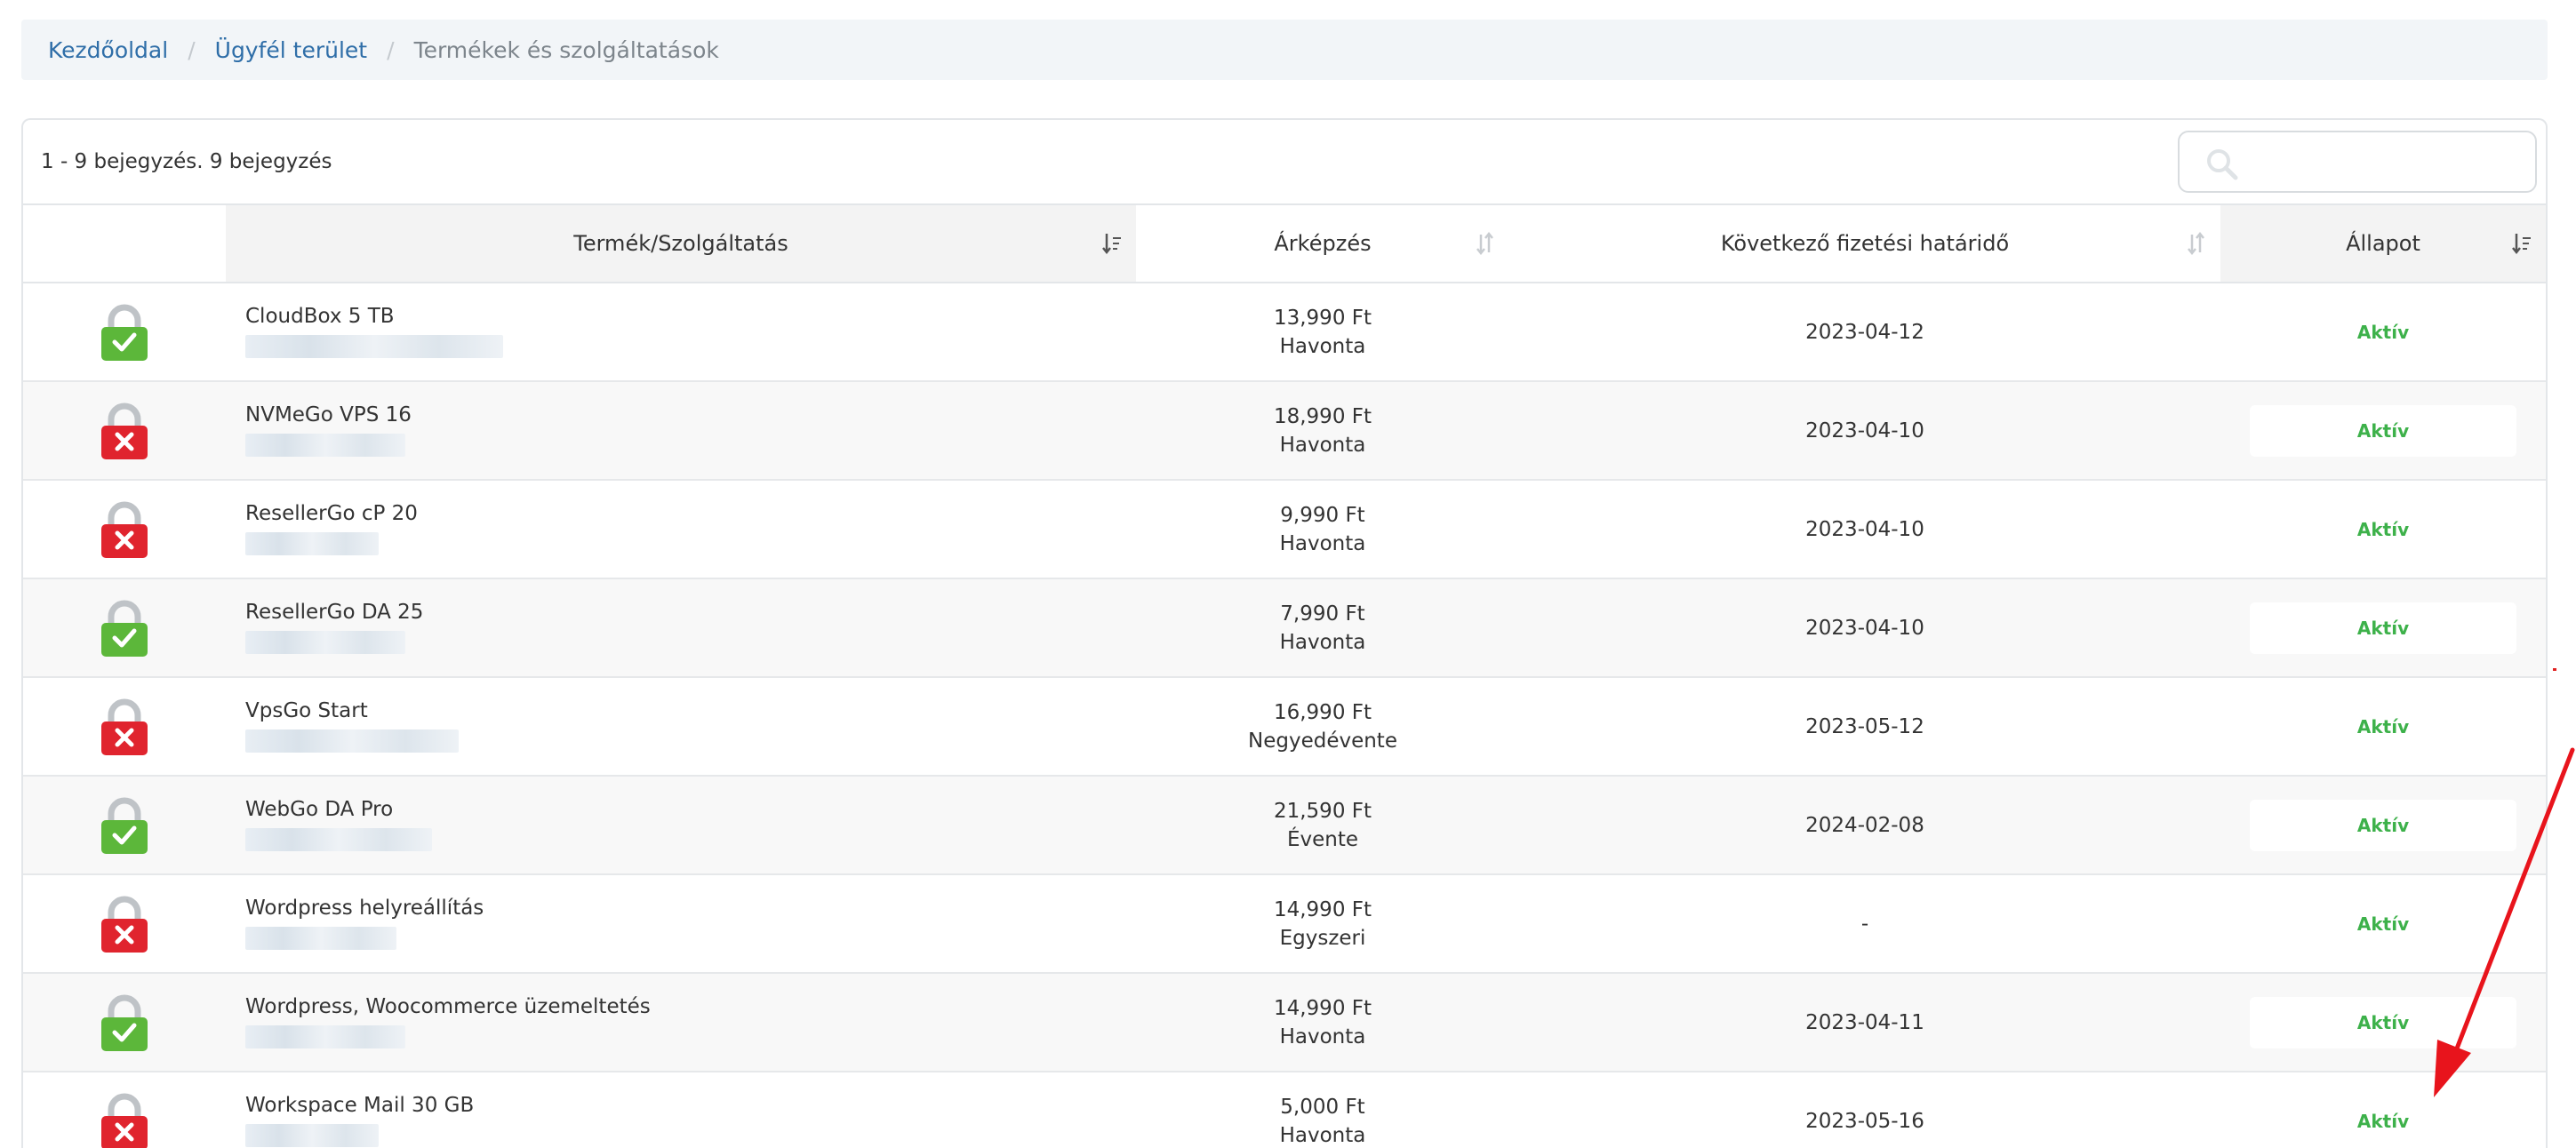  I want to click on search-box, so click(2357, 162).